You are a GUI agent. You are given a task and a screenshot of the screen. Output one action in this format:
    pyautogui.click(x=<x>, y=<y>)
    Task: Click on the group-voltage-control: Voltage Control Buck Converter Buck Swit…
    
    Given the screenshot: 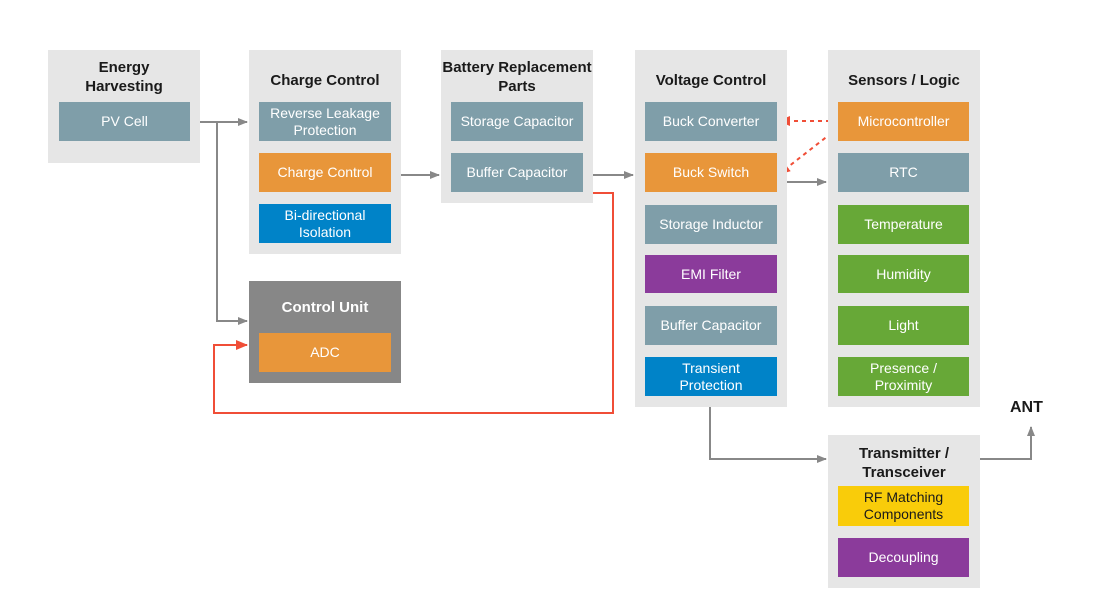 What is the action you would take?
    pyautogui.click(x=711, y=228)
    